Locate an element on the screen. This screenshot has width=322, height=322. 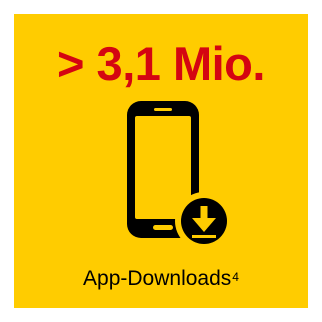
footnote-marker: 4 is located at coordinates (235, 277).